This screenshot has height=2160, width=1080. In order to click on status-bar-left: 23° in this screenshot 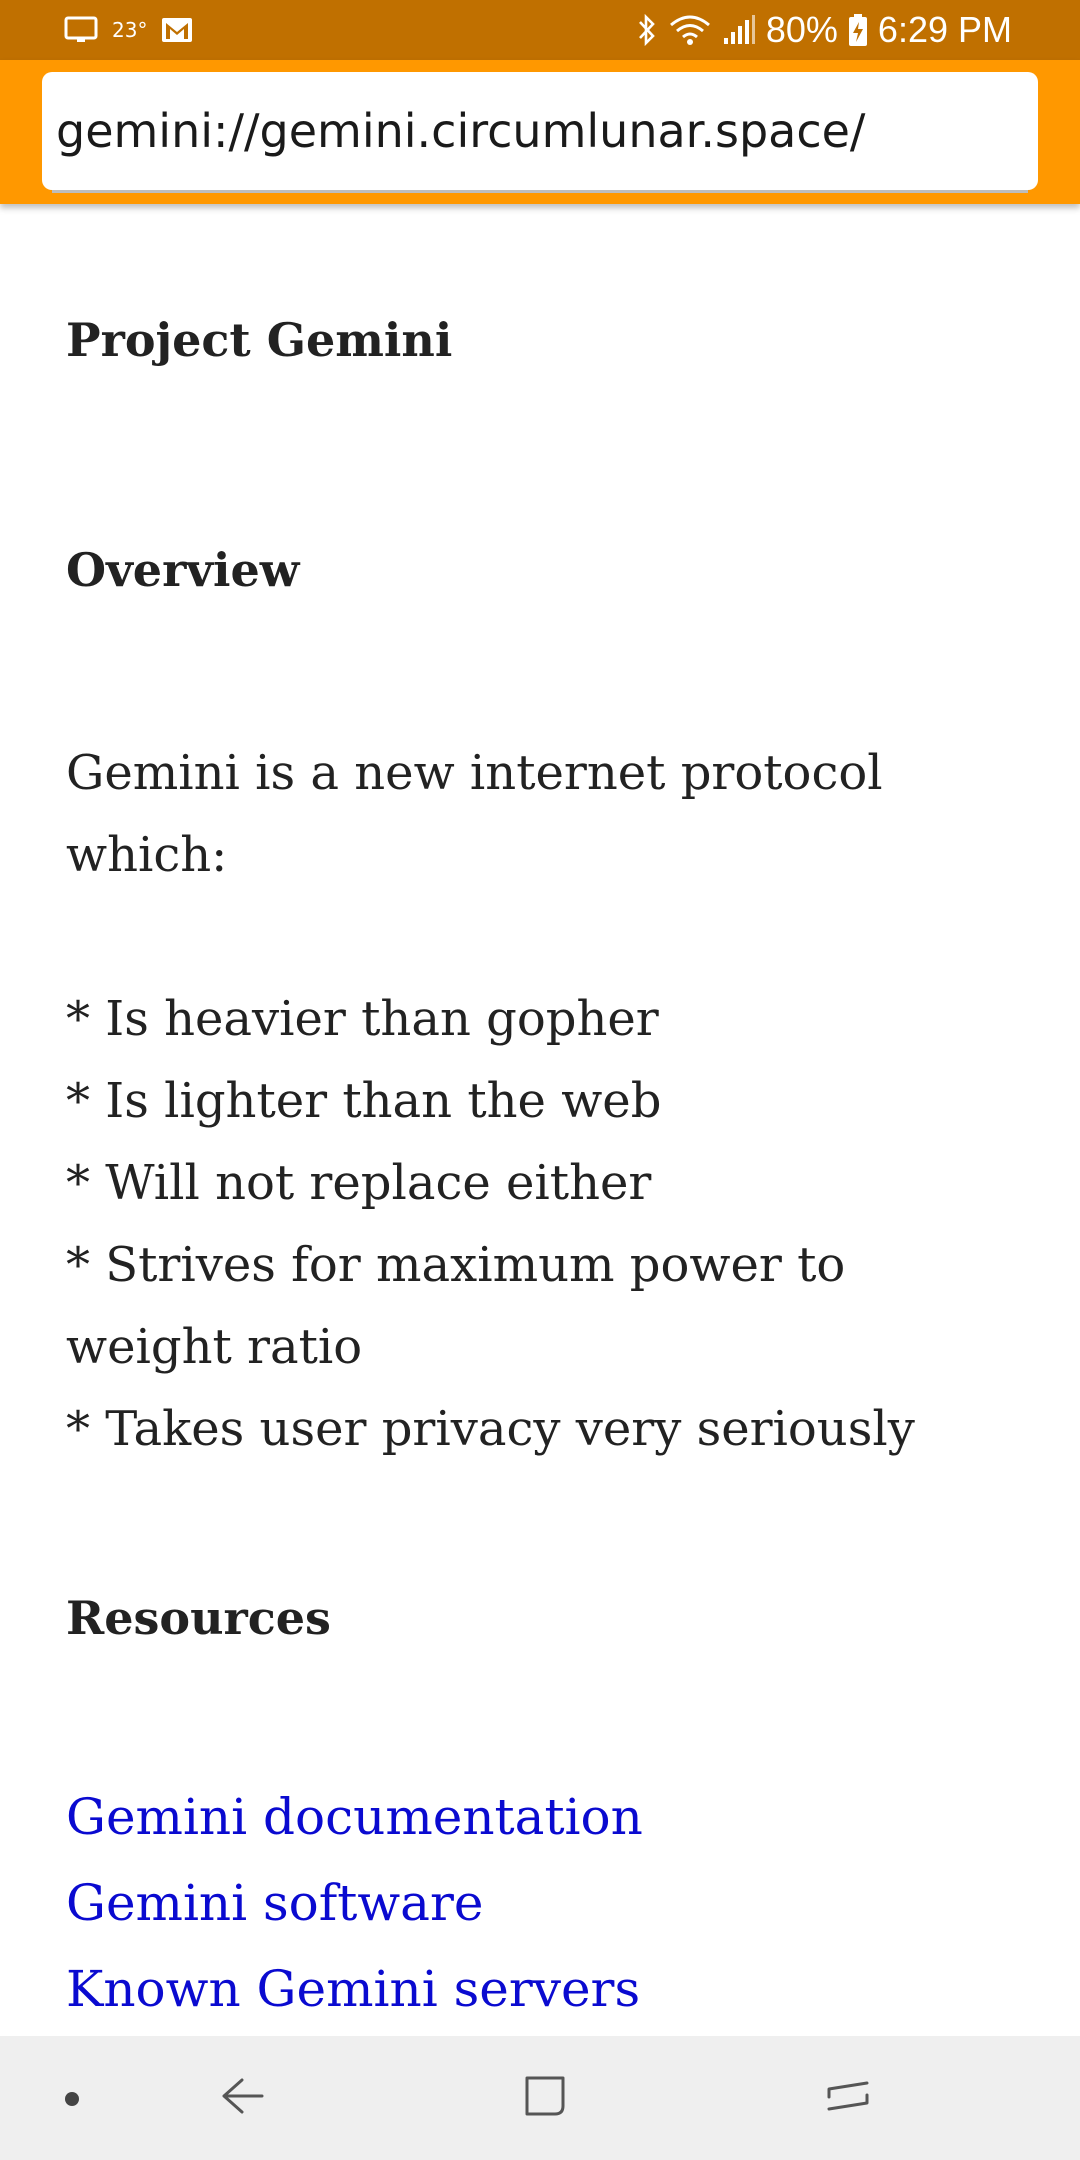, I will do `click(128, 30)`.